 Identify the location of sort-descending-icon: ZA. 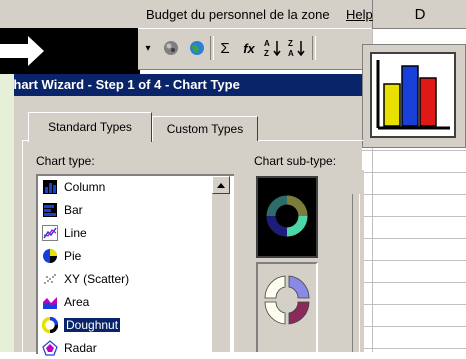
(297, 48).